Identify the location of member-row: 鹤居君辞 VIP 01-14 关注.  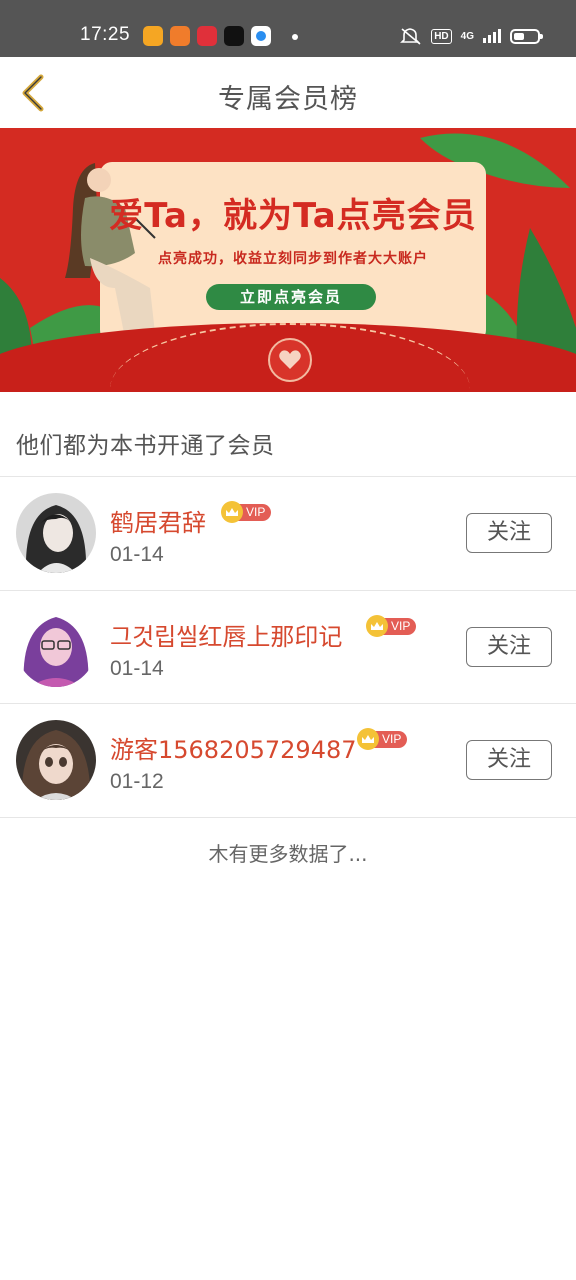
(288, 533).